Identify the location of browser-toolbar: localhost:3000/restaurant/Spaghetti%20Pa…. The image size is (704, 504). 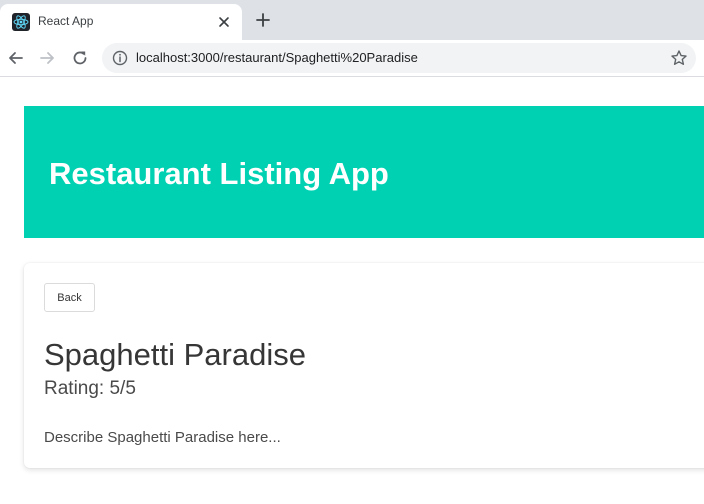
(352, 58).